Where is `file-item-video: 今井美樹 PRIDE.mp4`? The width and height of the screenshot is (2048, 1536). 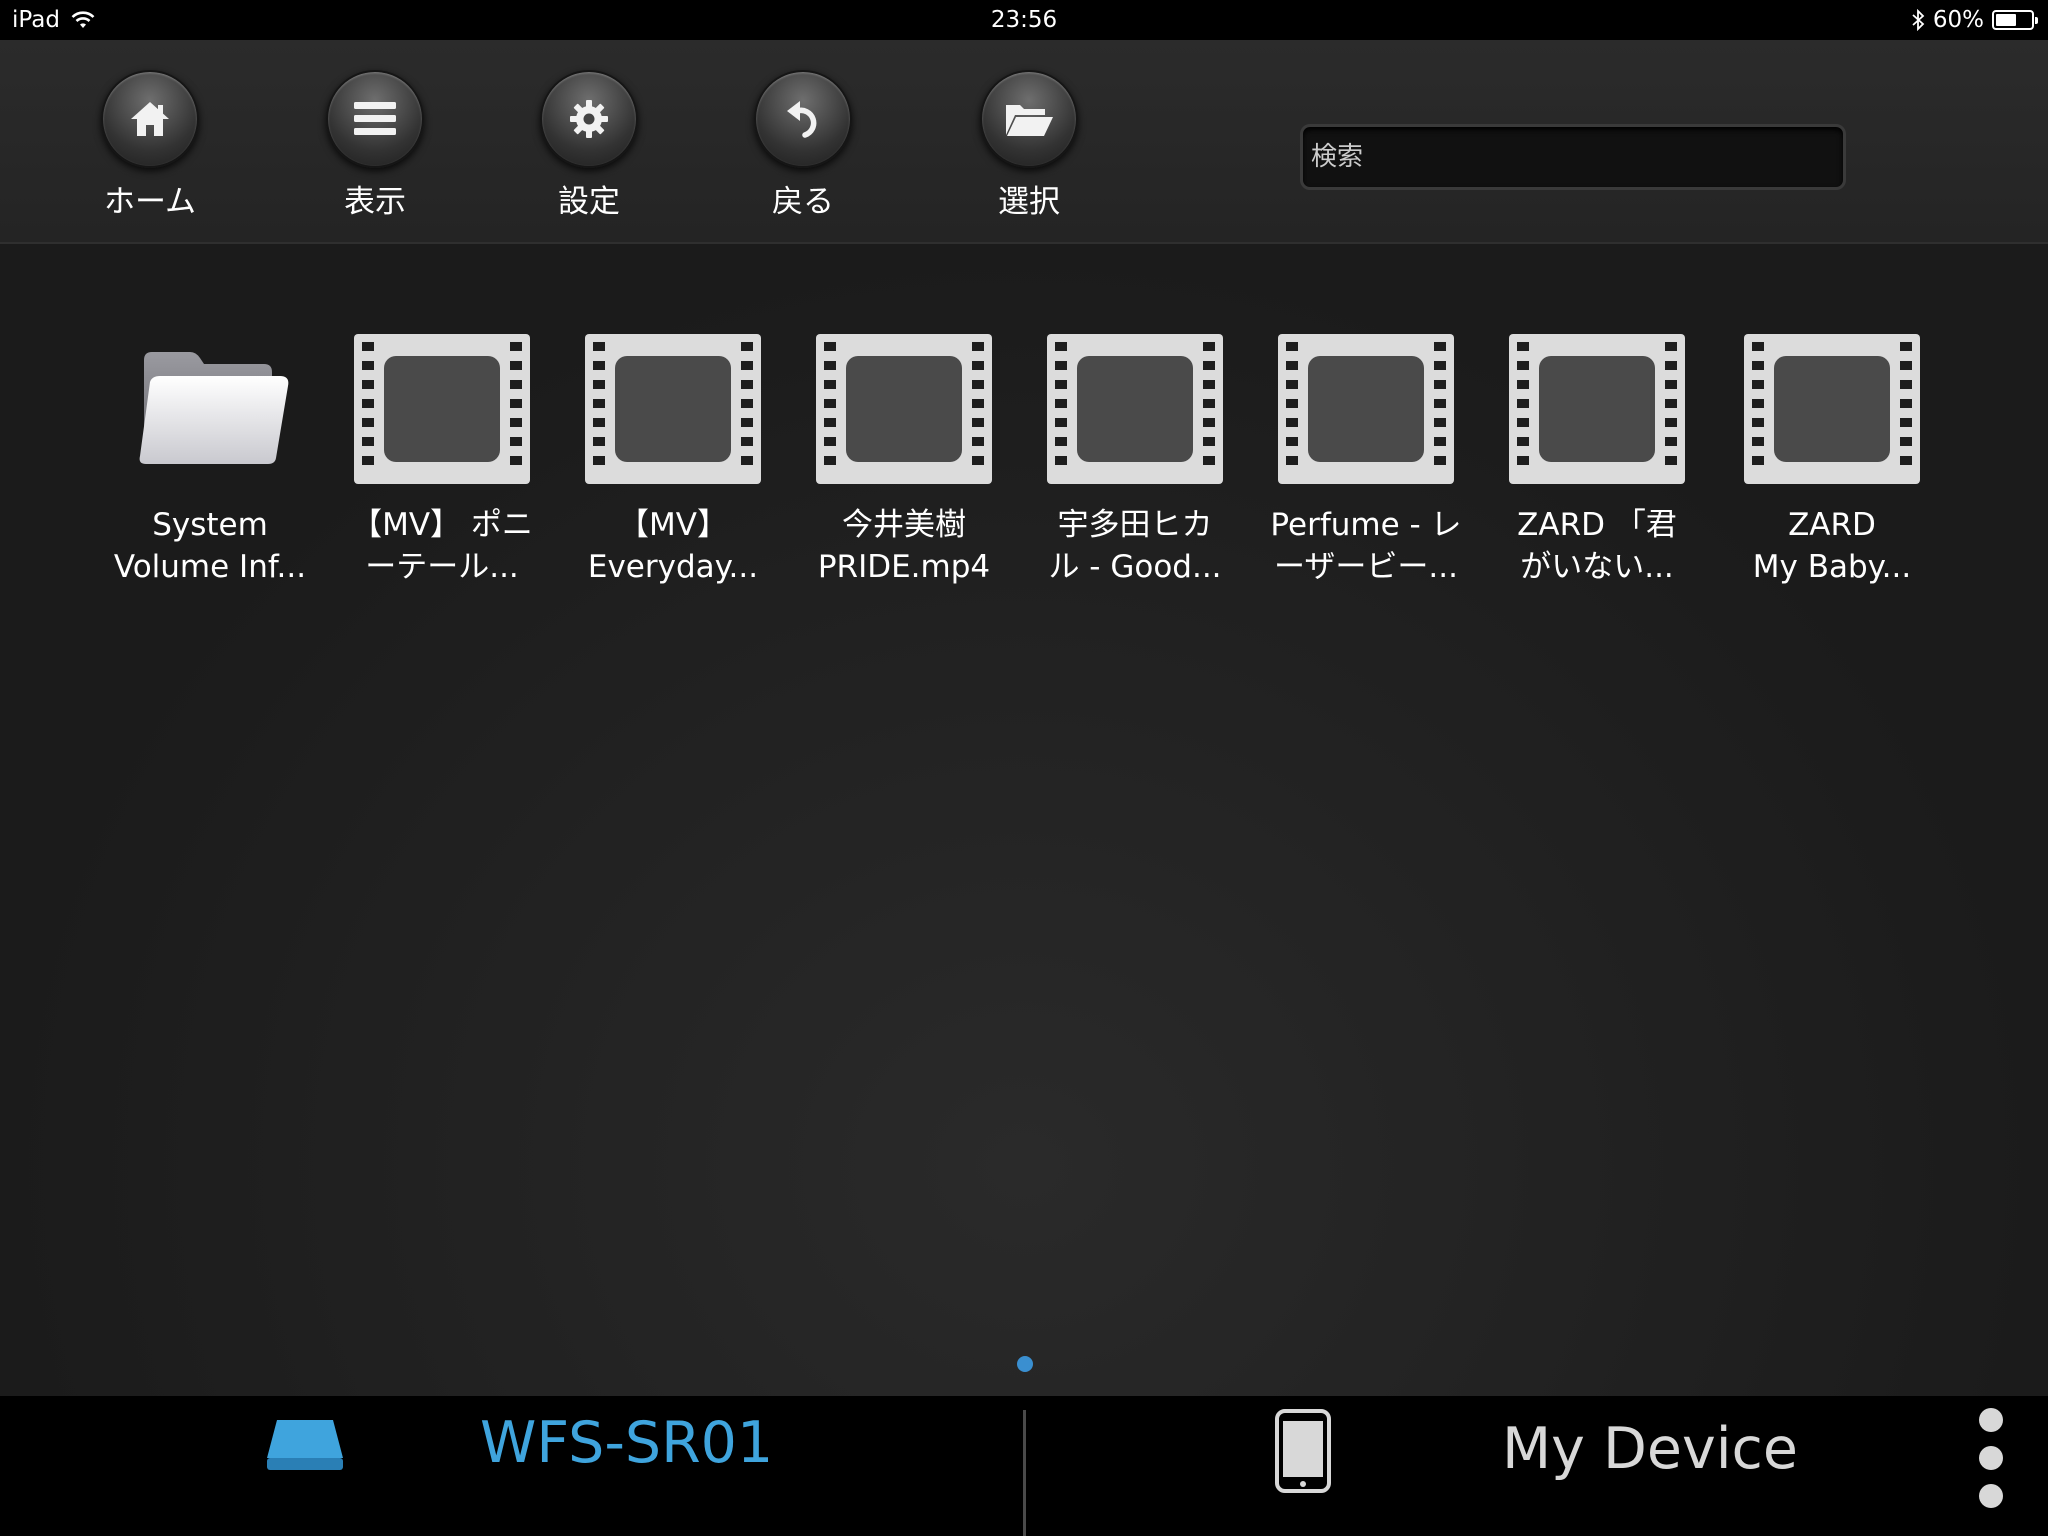 file-item-video: 今井美樹 PRIDE.mp4 is located at coordinates (904, 461).